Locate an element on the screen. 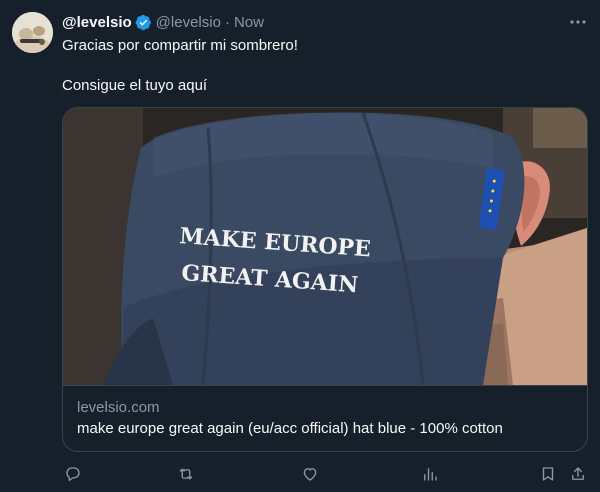 Image resolution: width=600 pixels, height=492 pixels. like-button is located at coordinates (310, 474).